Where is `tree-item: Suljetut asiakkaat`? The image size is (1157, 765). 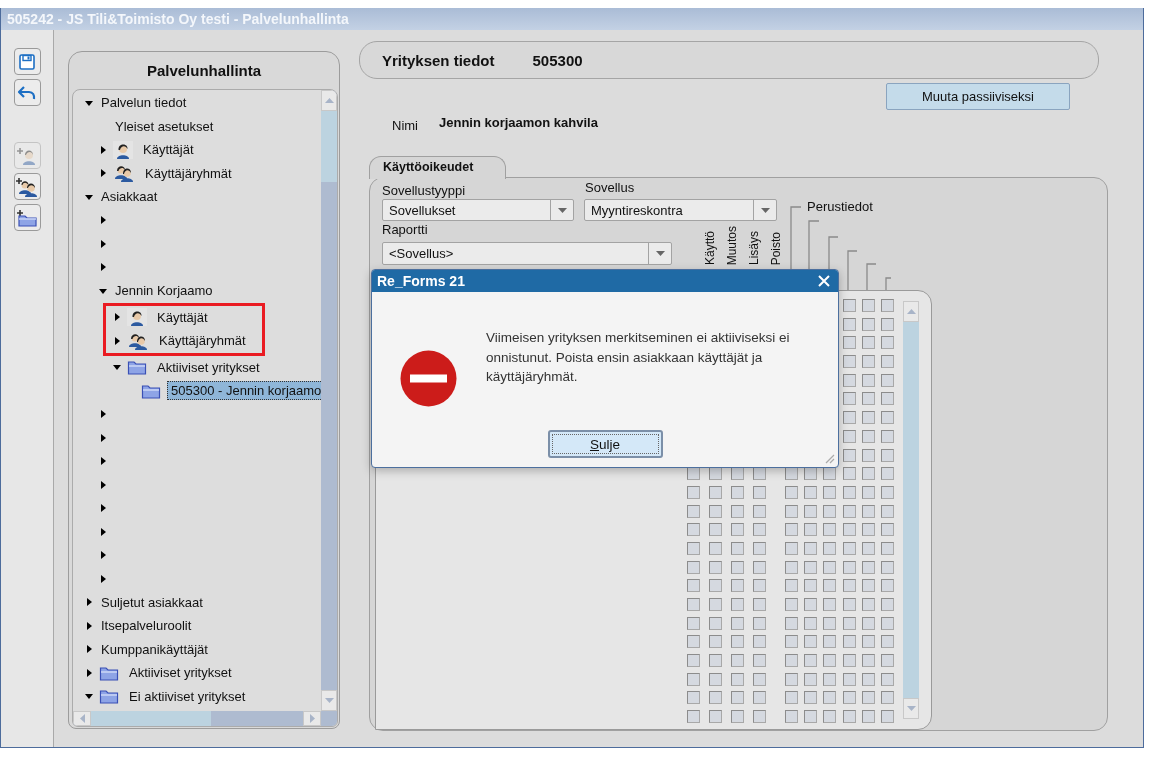
tree-item: Suljetut asiakkaat is located at coordinates (152, 602).